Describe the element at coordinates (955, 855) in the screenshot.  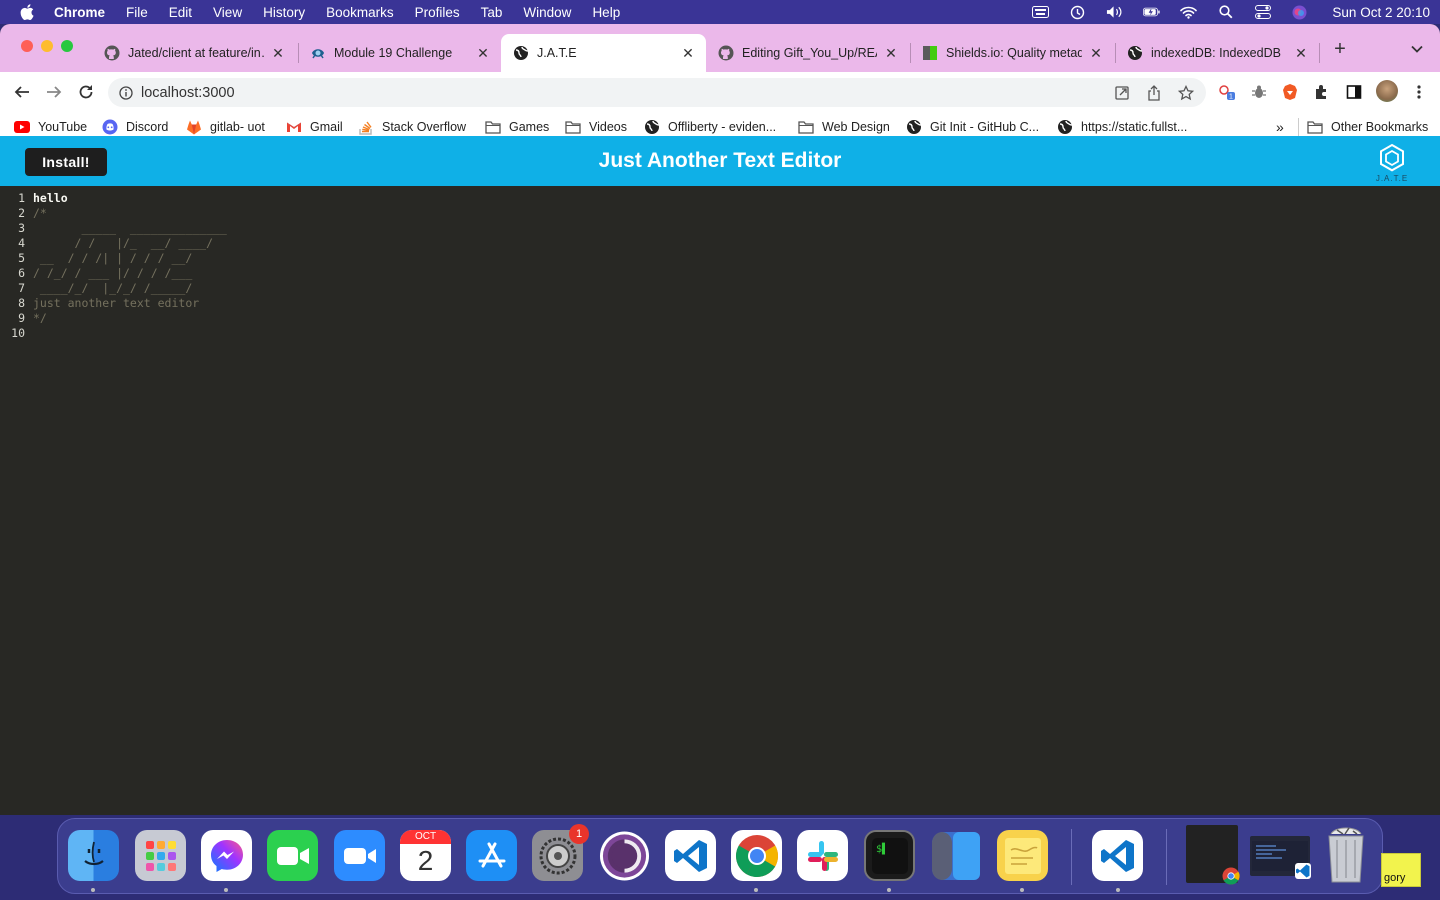
I see `sidebar-app-icon` at that location.